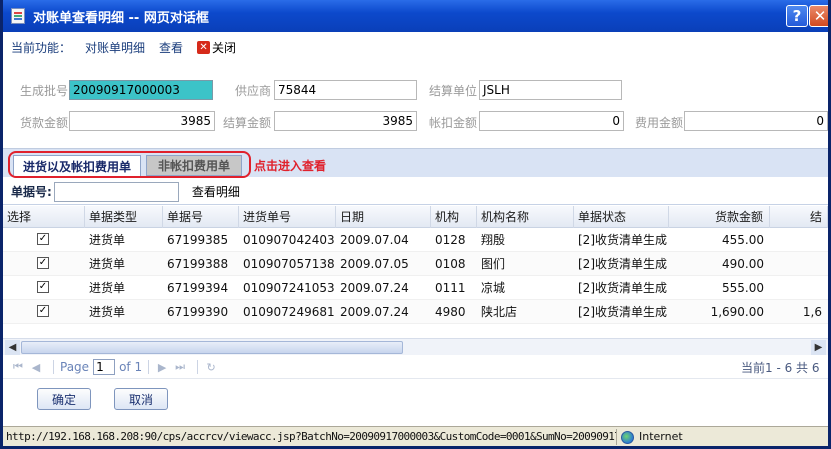  What do you see at coordinates (454, 217) in the screenshot?
I see `col-org: 机构` at bounding box center [454, 217].